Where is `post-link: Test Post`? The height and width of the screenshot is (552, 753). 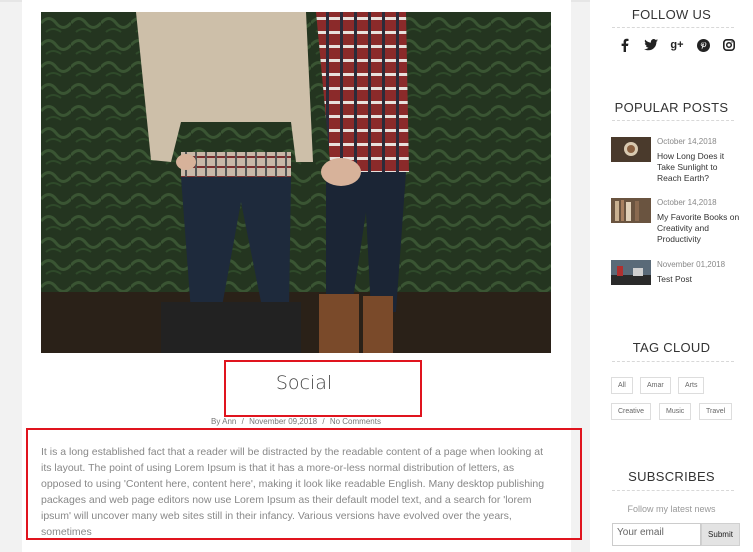
post-link: Test Post is located at coordinates (700, 279).